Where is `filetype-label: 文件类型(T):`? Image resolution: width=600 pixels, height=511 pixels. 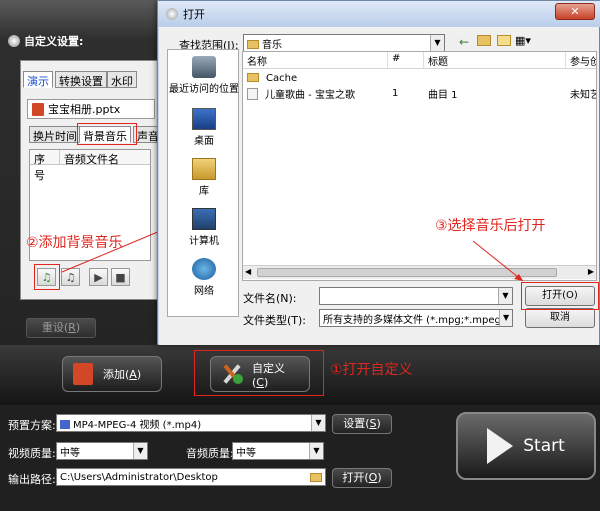
filetype-label: 文件类型(T): is located at coordinates (275, 320).